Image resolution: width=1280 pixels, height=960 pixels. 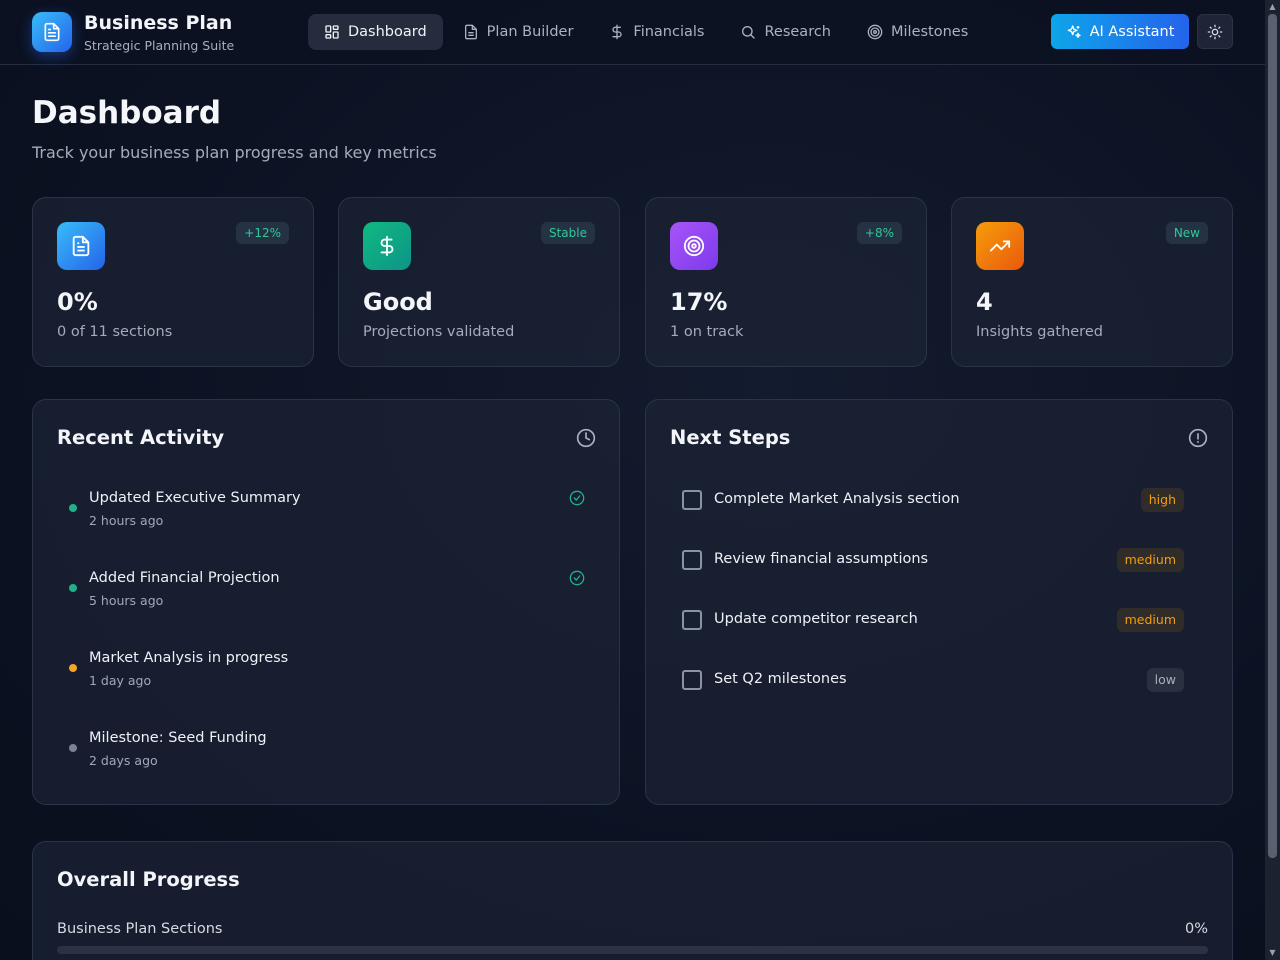 I want to click on page-scrollbar: ▲ ▼, so click(x=1272, y=480).